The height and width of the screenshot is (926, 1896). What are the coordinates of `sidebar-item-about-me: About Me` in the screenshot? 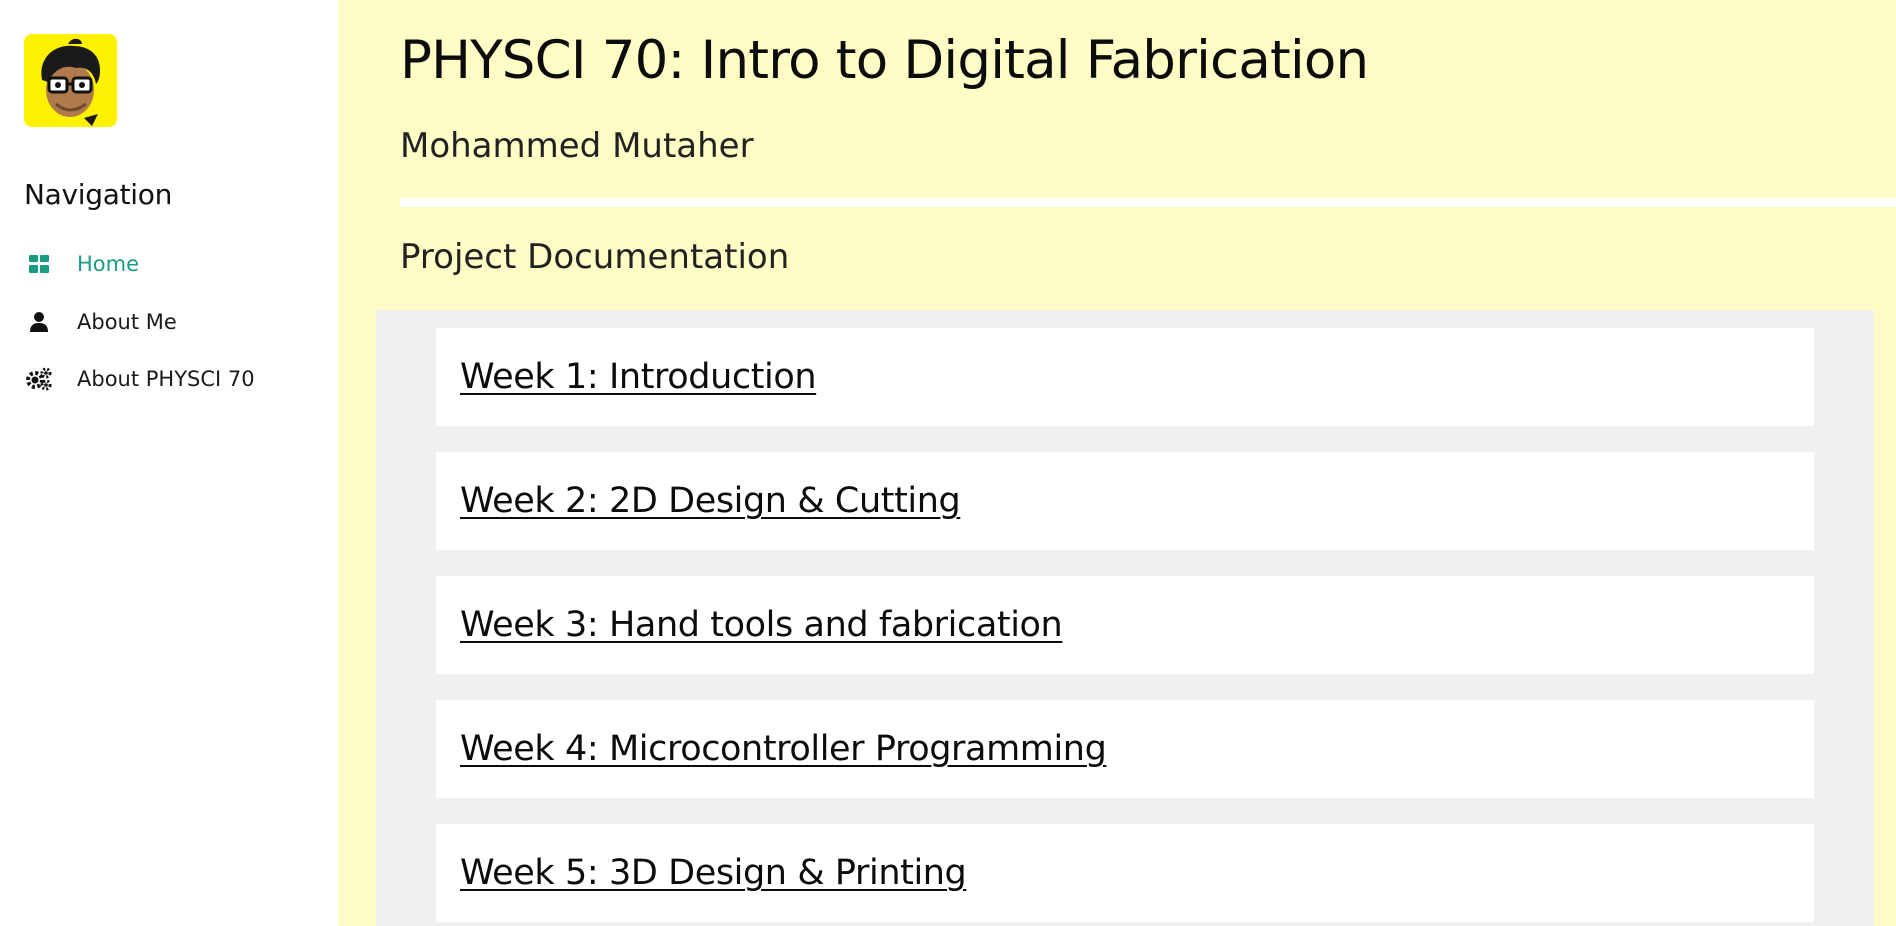 It's located at (169, 322).